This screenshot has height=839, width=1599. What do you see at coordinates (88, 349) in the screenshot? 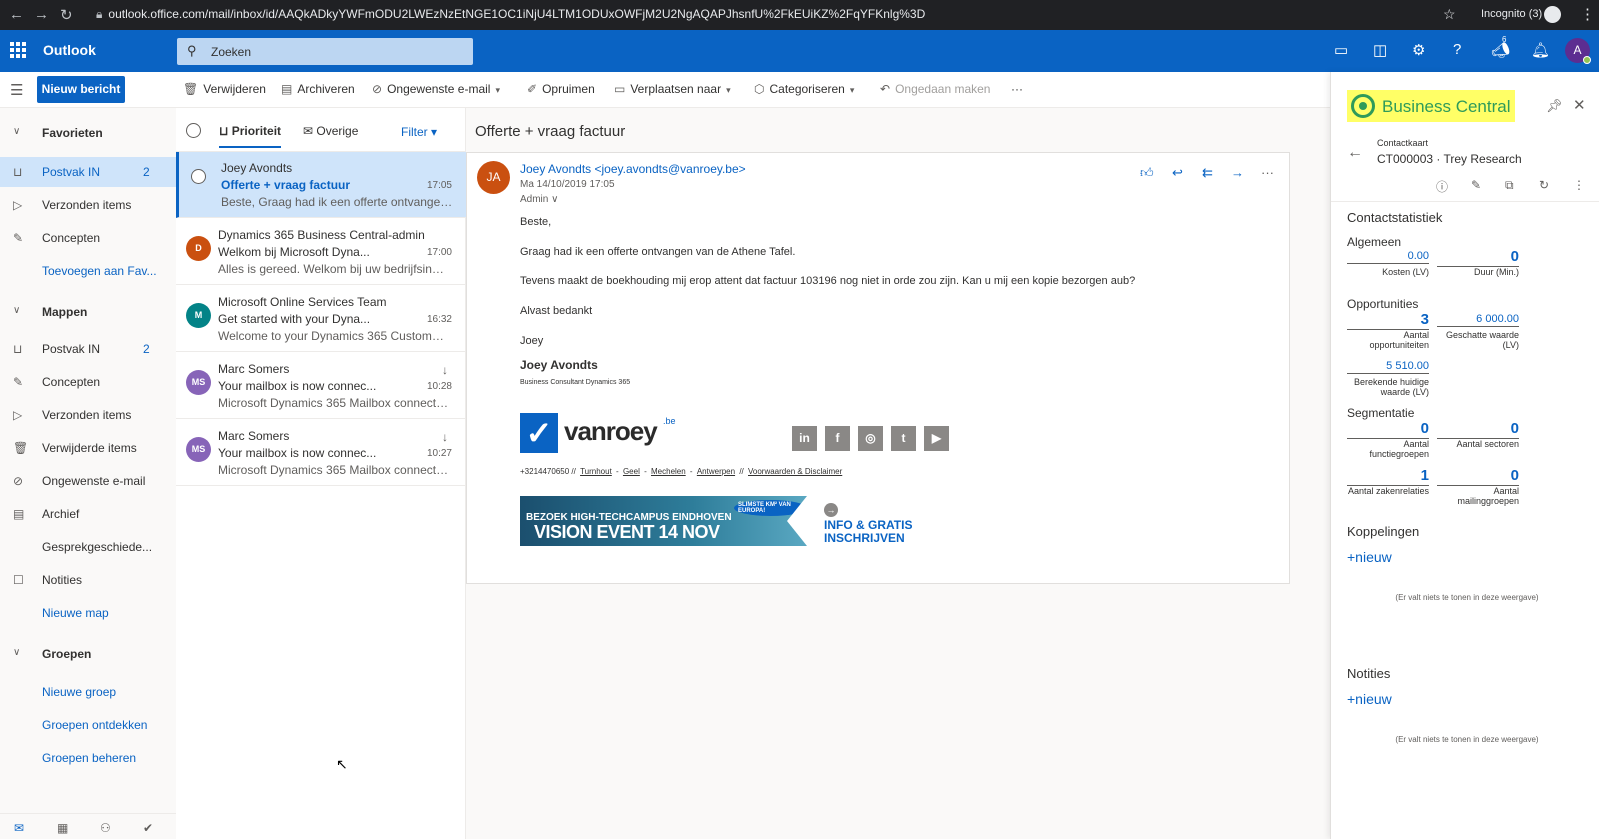
I see `nav-item-inbox: ⊔ Postvak IN 2` at bounding box center [88, 349].